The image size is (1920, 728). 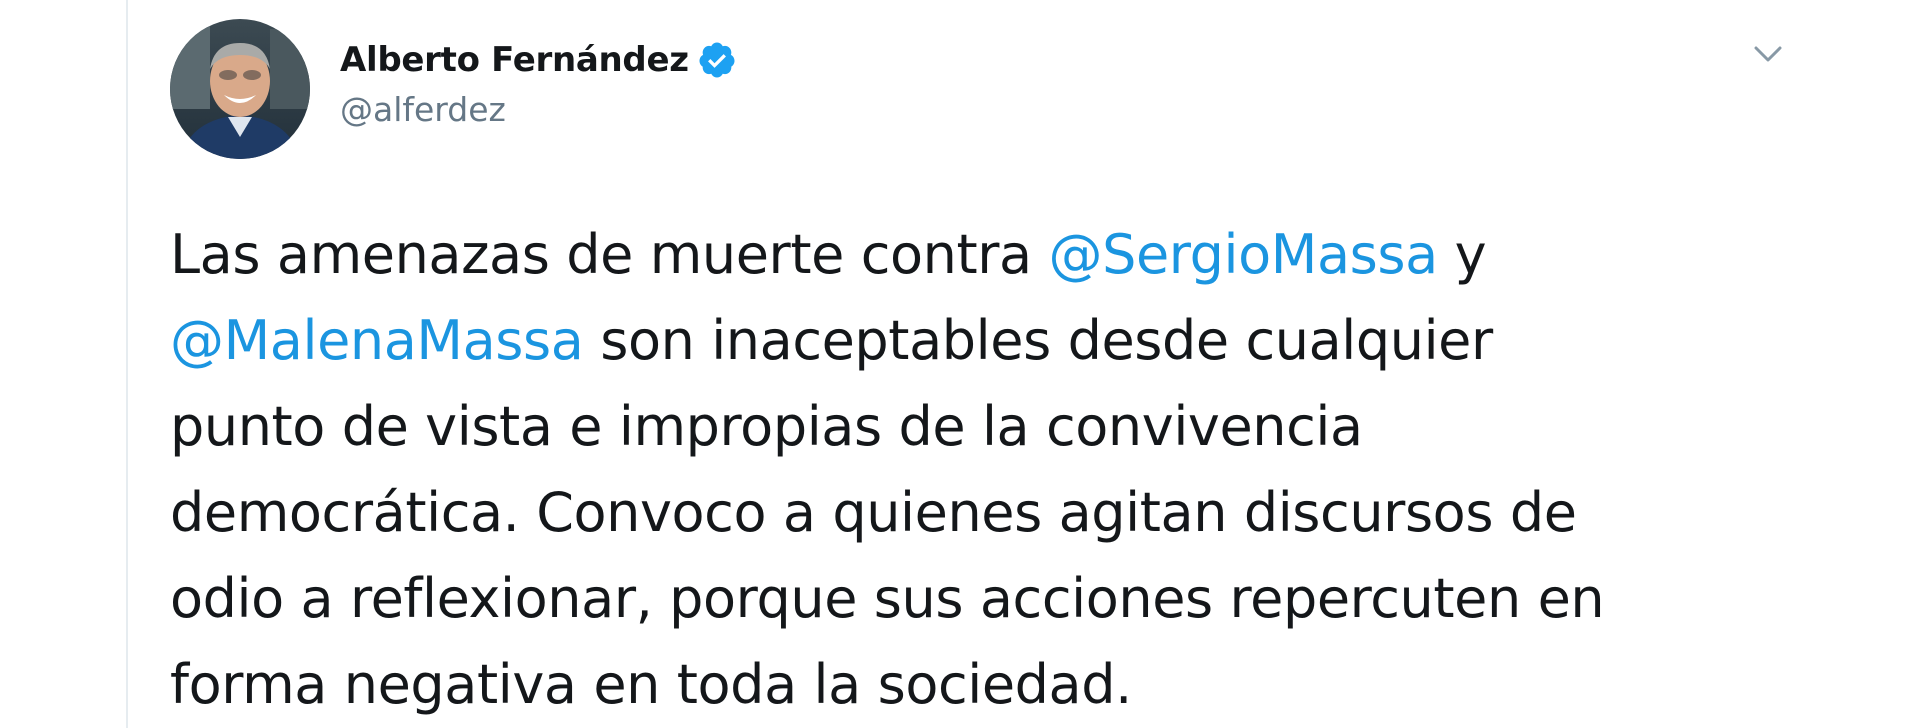 I want to click on name-row: Alberto Fernández, so click(x=538, y=60).